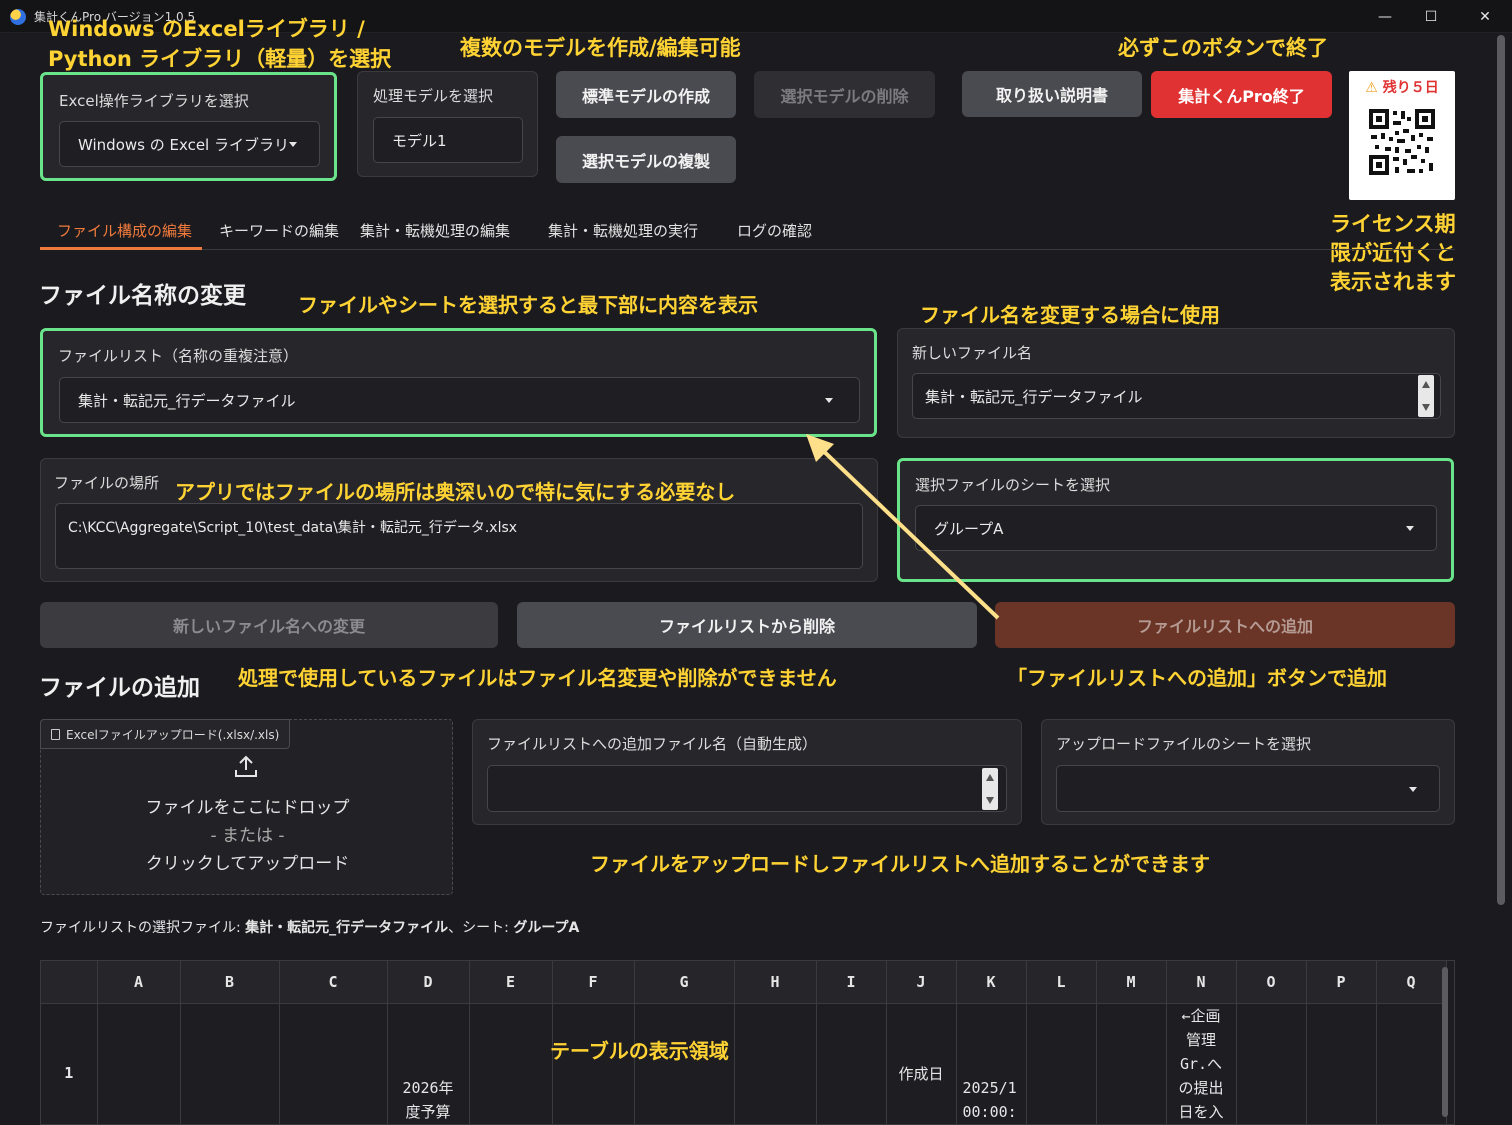 The width and height of the screenshot is (1512, 1125). I want to click on column-header: E, so click(511, 982).